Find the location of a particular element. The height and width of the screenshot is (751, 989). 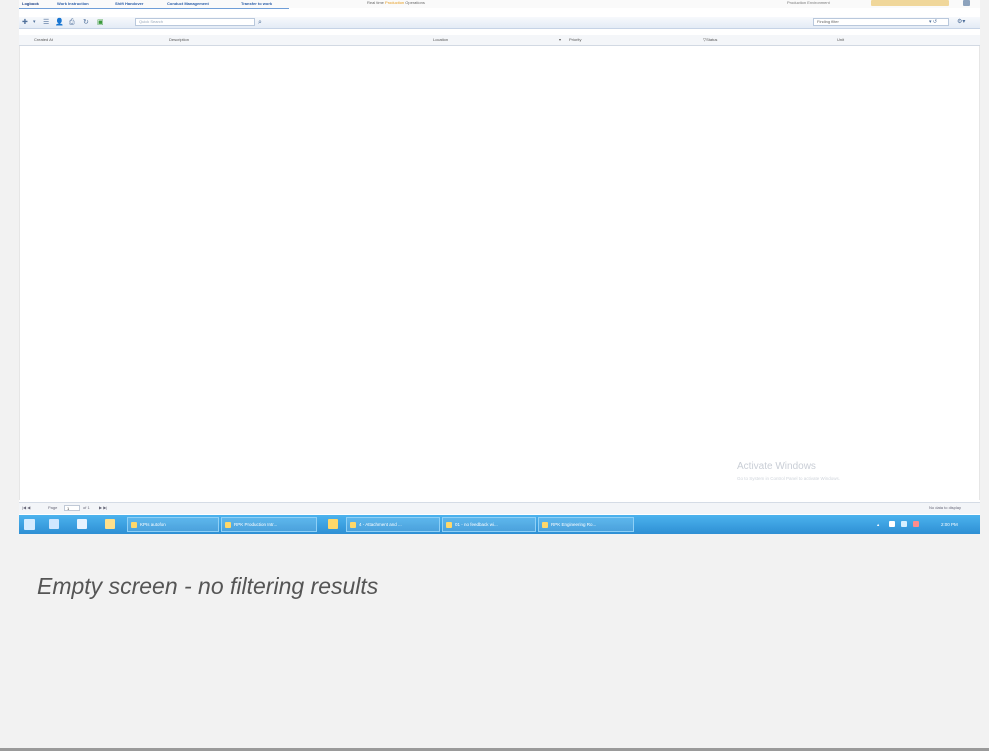

column-header-unit: Unit is located at coordinates (840, 40).